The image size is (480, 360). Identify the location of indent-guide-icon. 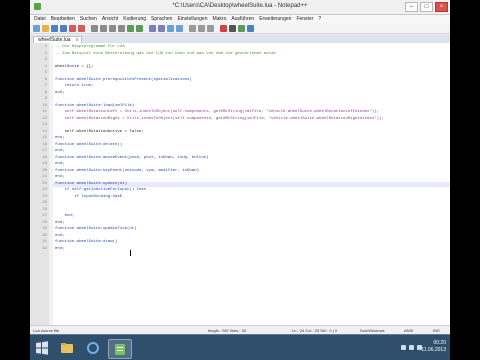
(210, 28).